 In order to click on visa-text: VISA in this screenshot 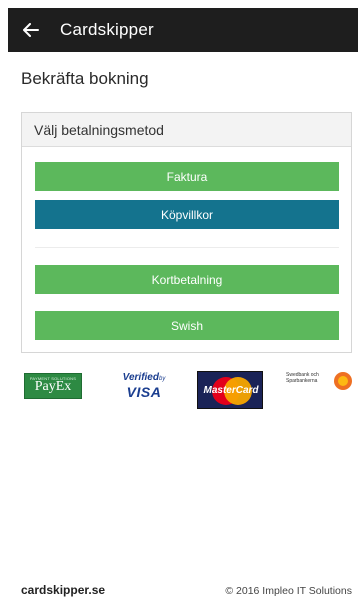, I will do `click(144, 392)`.